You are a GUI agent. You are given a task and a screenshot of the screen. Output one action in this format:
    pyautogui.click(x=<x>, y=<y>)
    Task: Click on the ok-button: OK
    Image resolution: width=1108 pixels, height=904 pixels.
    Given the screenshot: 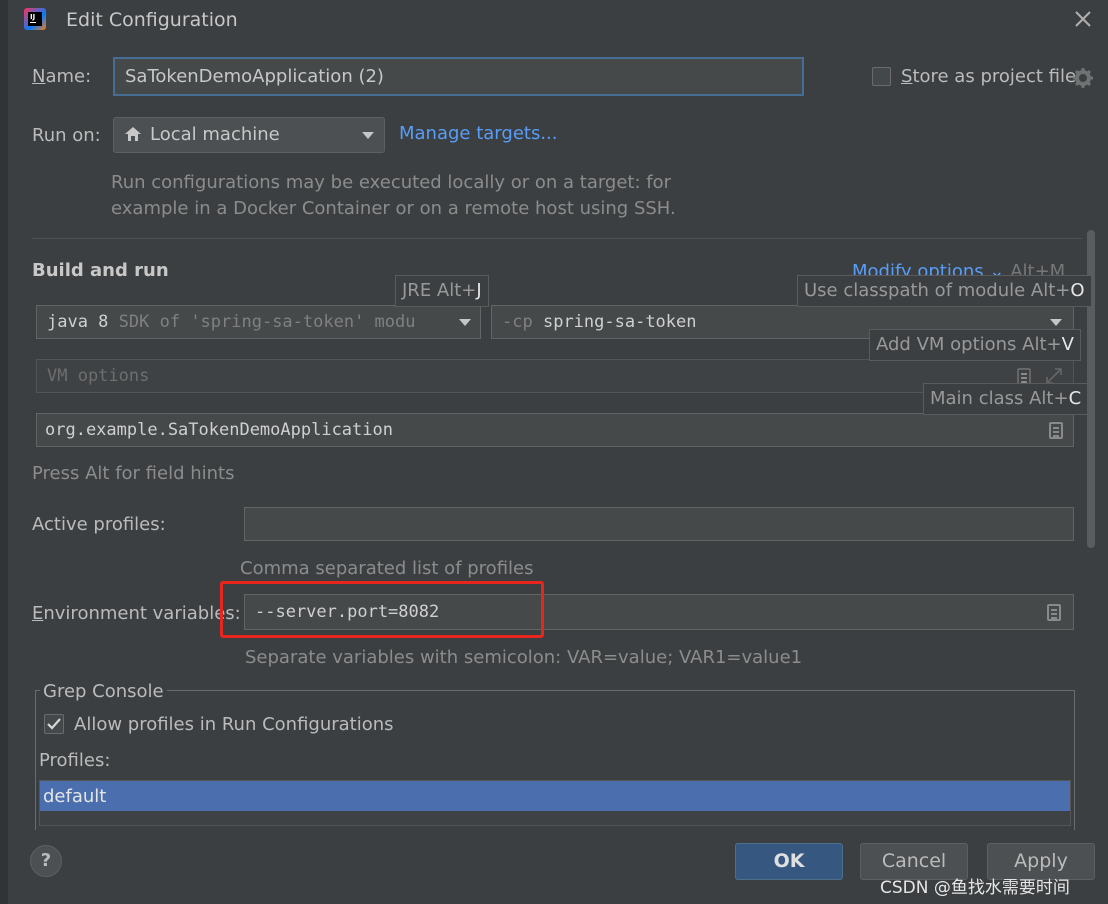 What is the action you would take?
    pyautogui.click(x=789, y=861)
    